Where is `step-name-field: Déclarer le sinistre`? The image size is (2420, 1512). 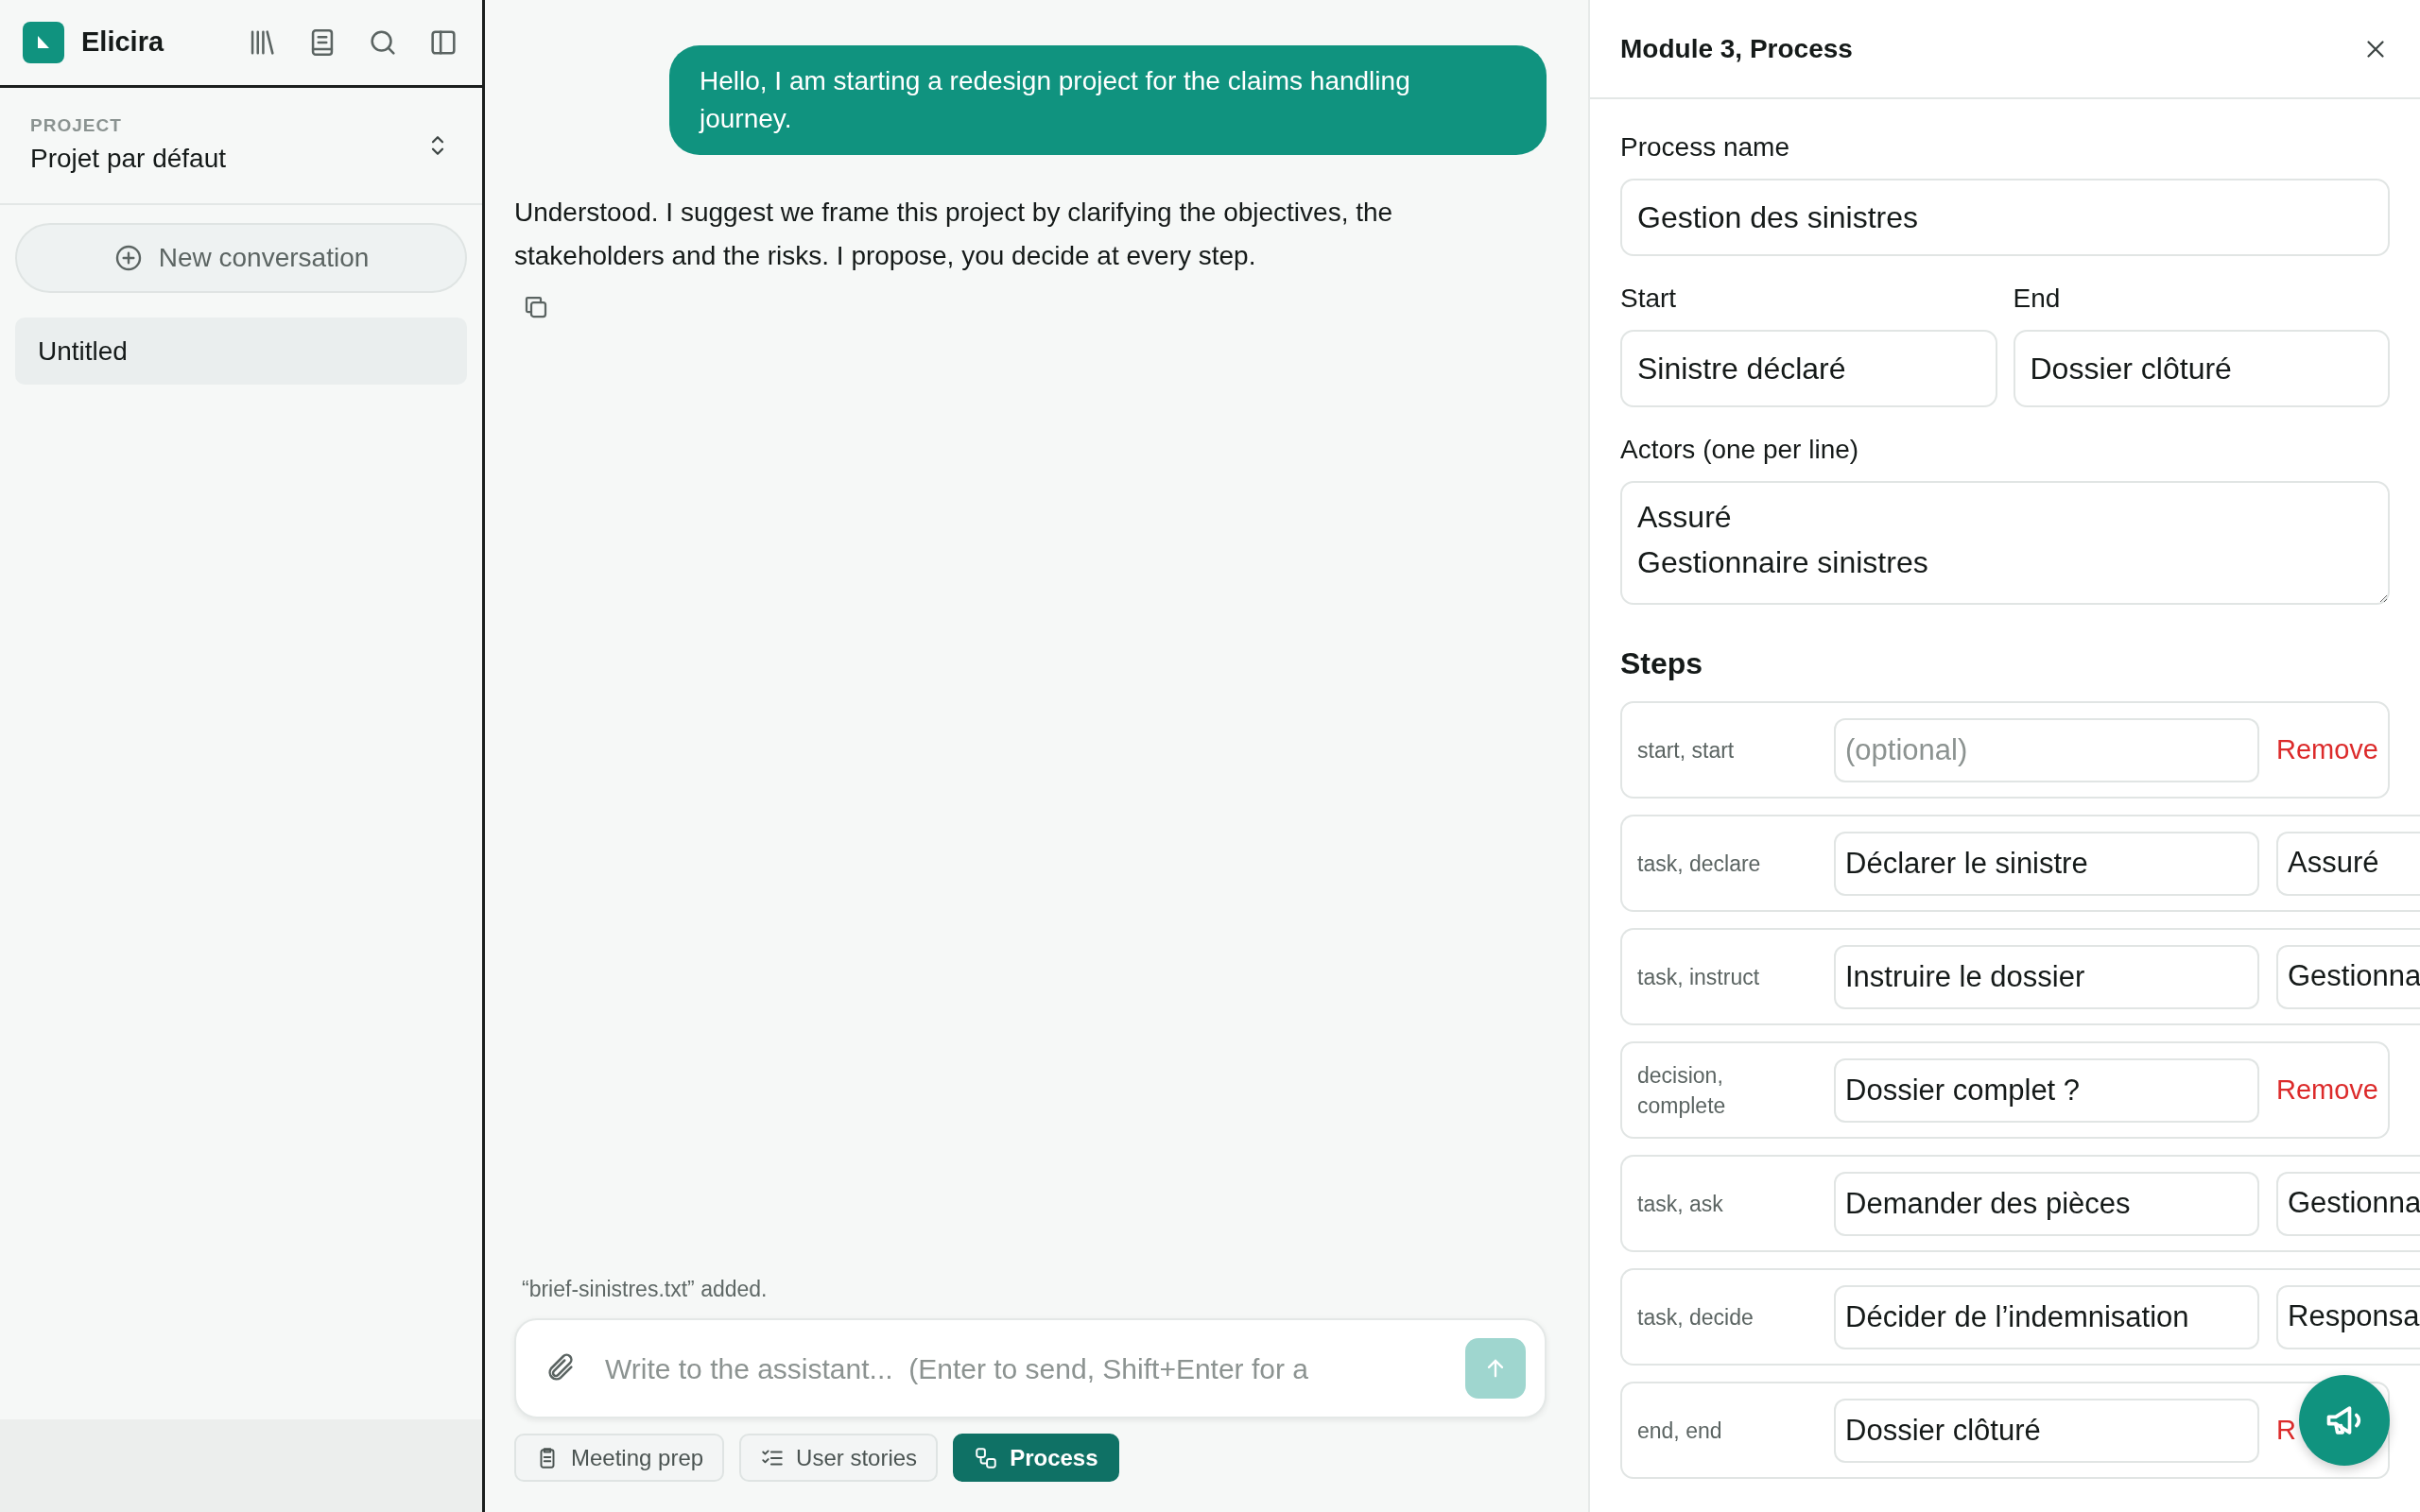
step-name-field: Déclarer le sinistre is located at coordinates (2047, 863).